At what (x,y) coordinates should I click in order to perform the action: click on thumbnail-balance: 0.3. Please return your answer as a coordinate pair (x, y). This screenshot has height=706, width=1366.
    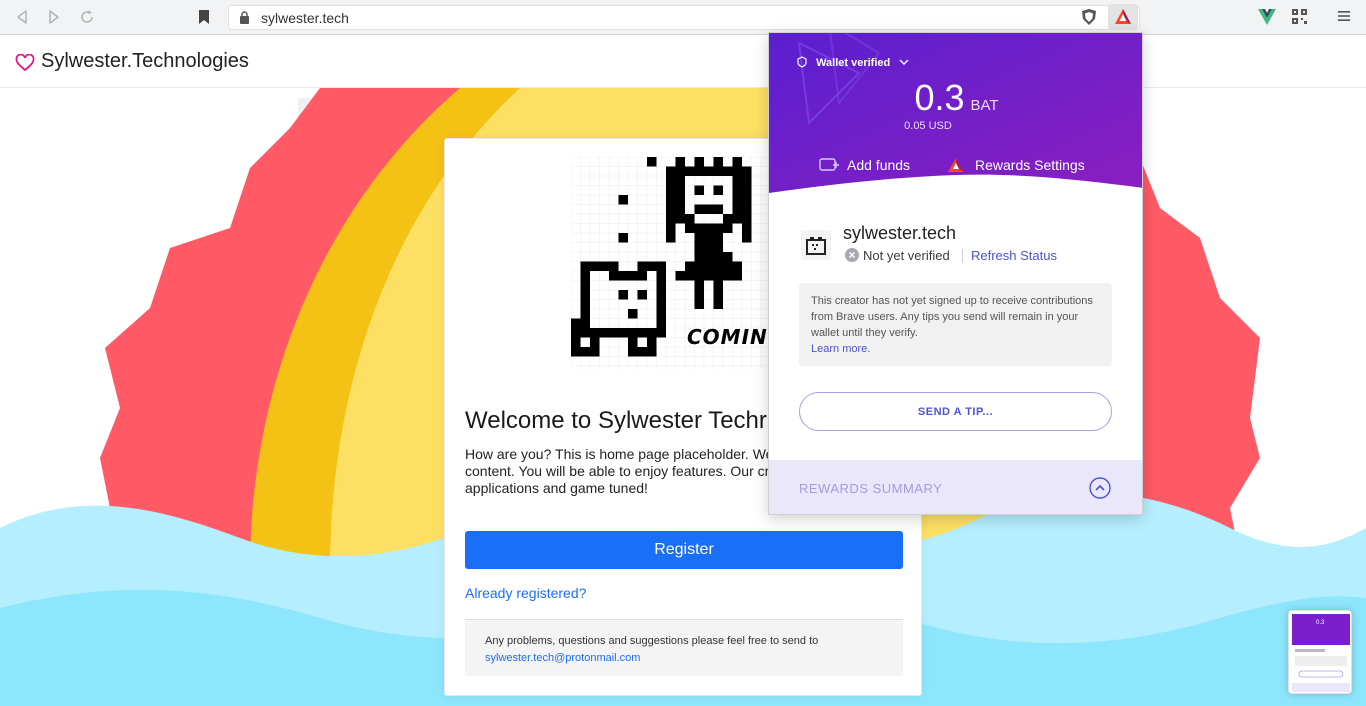
    Looking at the image, I should click on (1320, 623).